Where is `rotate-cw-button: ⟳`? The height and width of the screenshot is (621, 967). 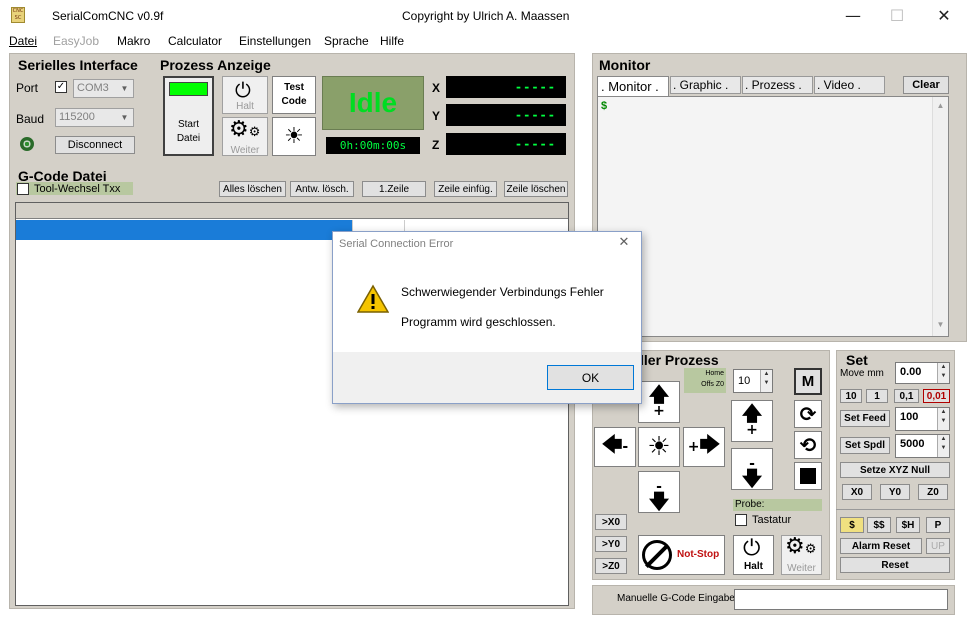 rotate-cw-button: ⟳ is located at coordinates (808, 414).